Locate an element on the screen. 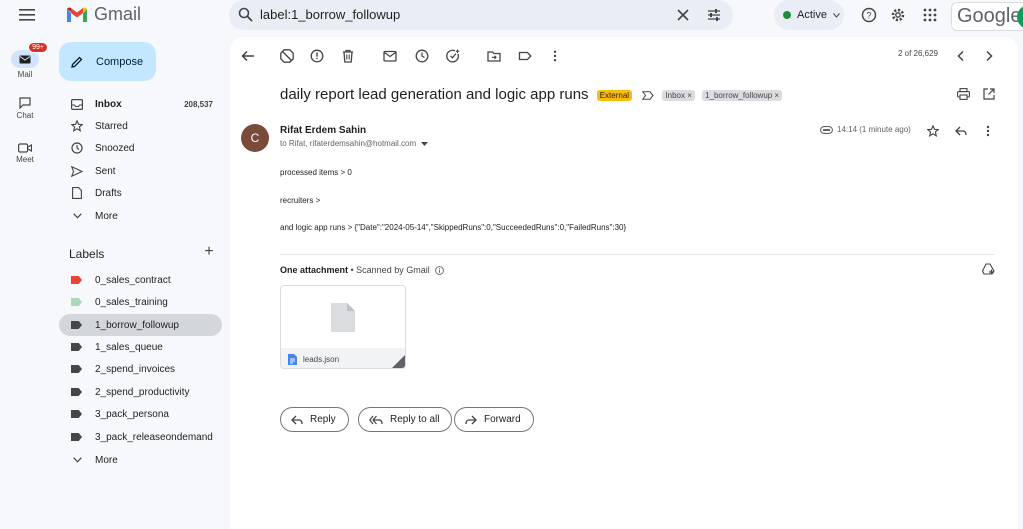 The image size is (1023, 529). label-item: 0_sales_contract is located at coordinates (140, 280).